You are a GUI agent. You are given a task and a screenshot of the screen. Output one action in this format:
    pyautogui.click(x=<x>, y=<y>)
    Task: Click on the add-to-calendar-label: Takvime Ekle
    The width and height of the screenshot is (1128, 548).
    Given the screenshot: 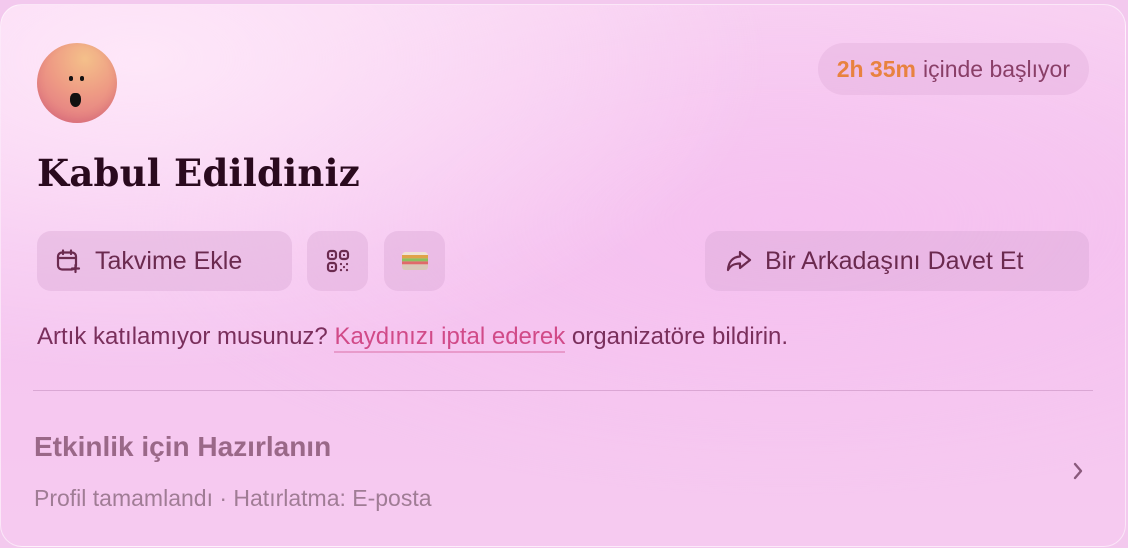 What is the action you would take?
    pyautogui.click(x=169, y=260)
    